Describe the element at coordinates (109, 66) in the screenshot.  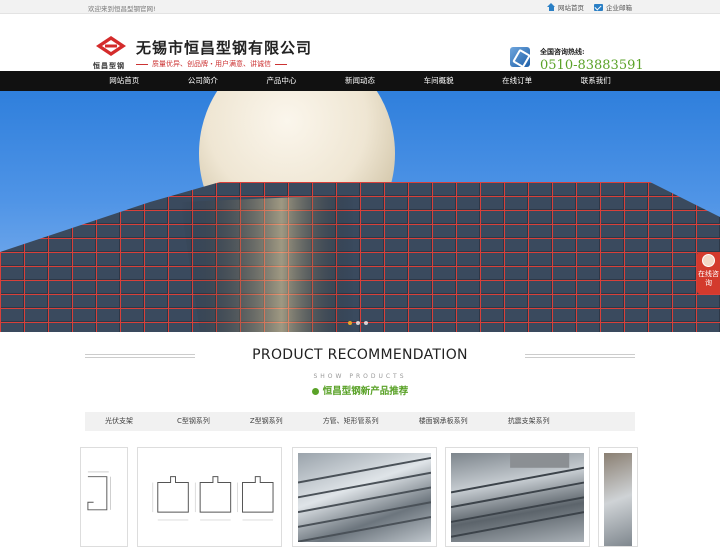
I see `logo-caption: 恒昌型钢` at that location.